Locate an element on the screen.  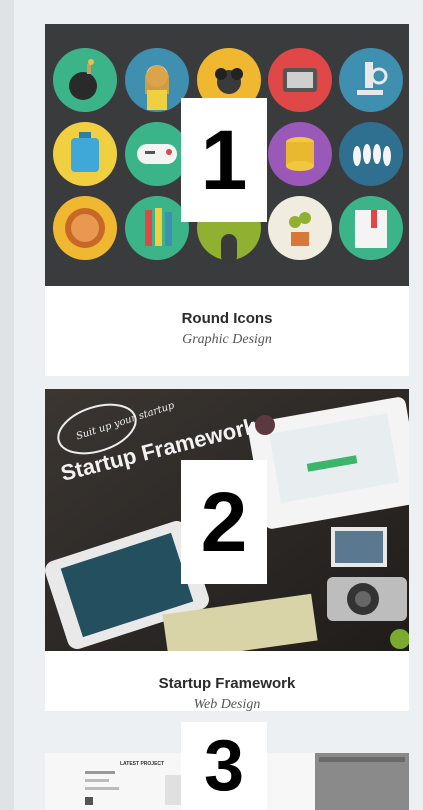
startup-framework-caption: Startup Framework Web Design is located at coordinates (227, 681).